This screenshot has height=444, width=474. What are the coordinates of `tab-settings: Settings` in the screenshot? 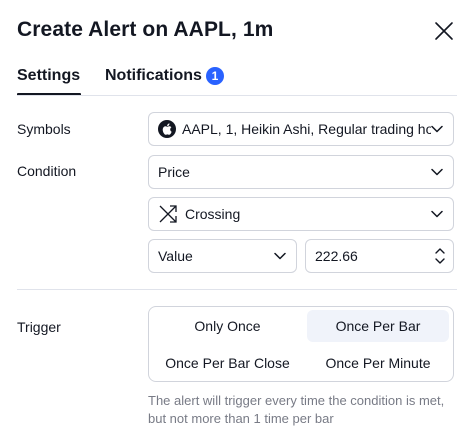 It's located at (48, 76).